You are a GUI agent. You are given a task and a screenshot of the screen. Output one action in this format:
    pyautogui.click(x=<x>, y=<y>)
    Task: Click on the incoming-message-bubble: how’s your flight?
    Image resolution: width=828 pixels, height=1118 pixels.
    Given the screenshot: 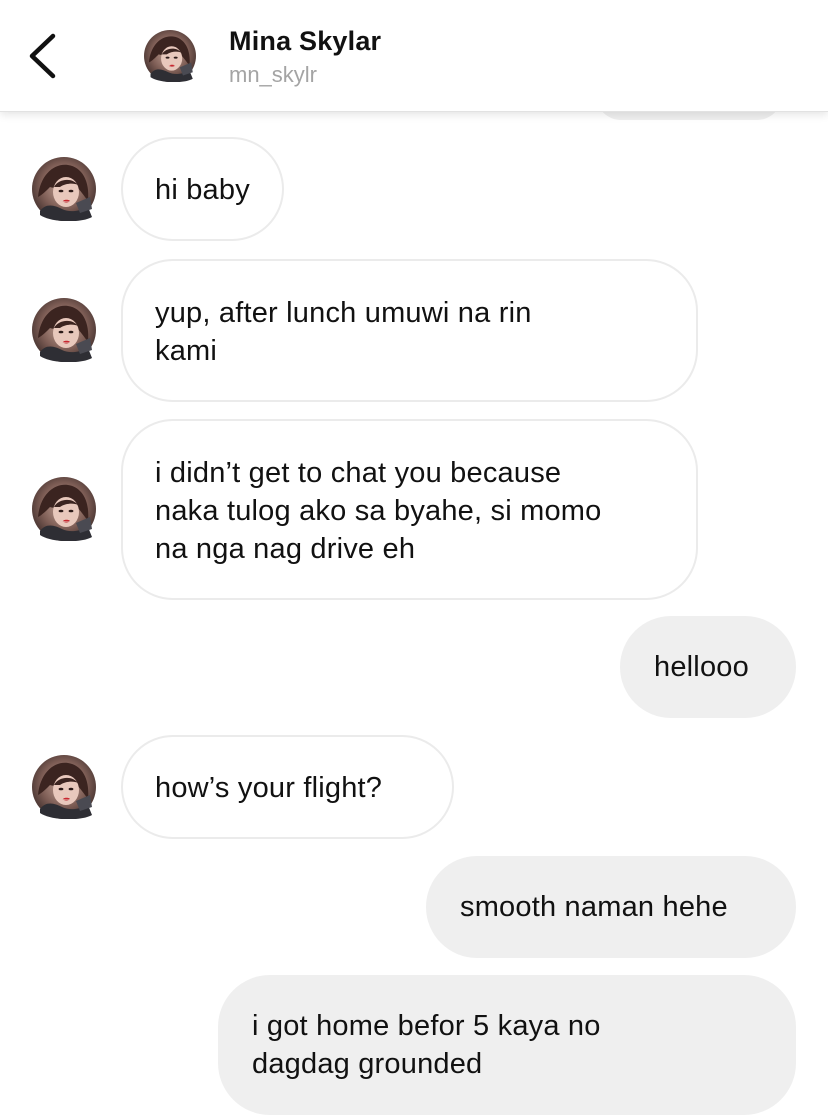 What is the action you would take?
    pyautogui.click(x=287, y=787)
    